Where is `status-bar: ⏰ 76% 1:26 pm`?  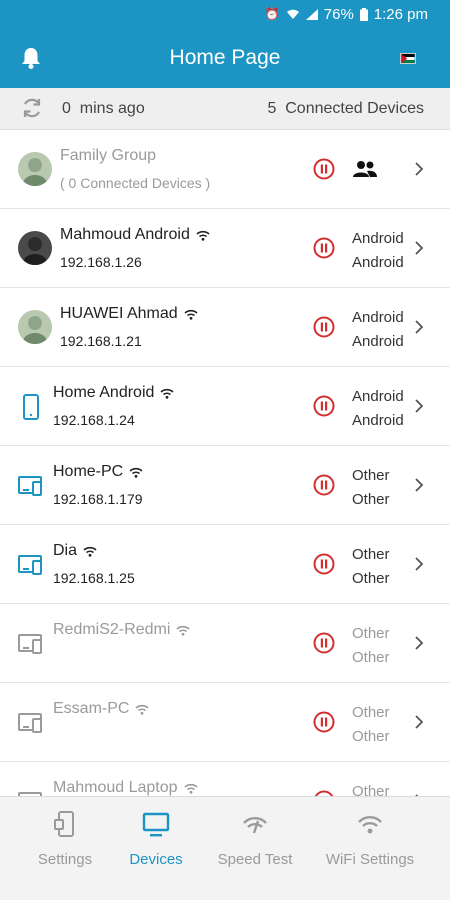
status-bar: ⏰ 76% 1:26 pm is located at coordinates (225, 14).